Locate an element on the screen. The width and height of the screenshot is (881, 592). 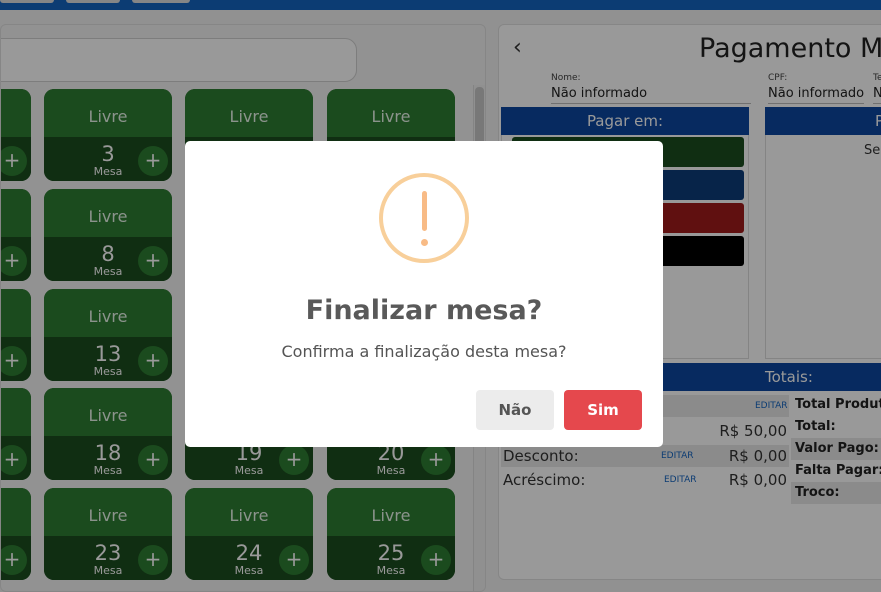
dialog-title: Finalizar mesa? is located at coordinates (424, 310).